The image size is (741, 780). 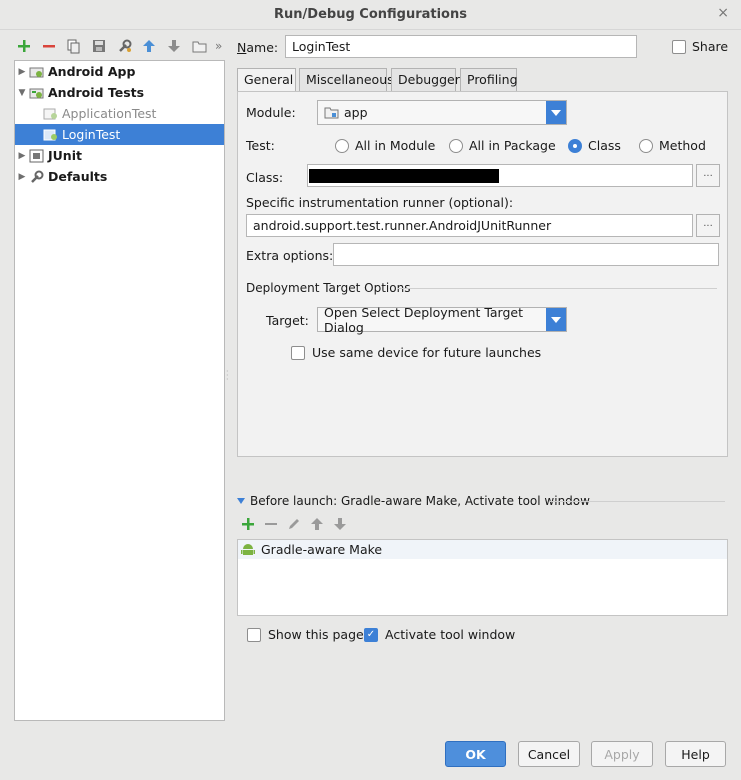 What do you see at coordinates (461, 46) in the screenshot?
I see `name-input: LoginTest` at bounding box center [461, 46].